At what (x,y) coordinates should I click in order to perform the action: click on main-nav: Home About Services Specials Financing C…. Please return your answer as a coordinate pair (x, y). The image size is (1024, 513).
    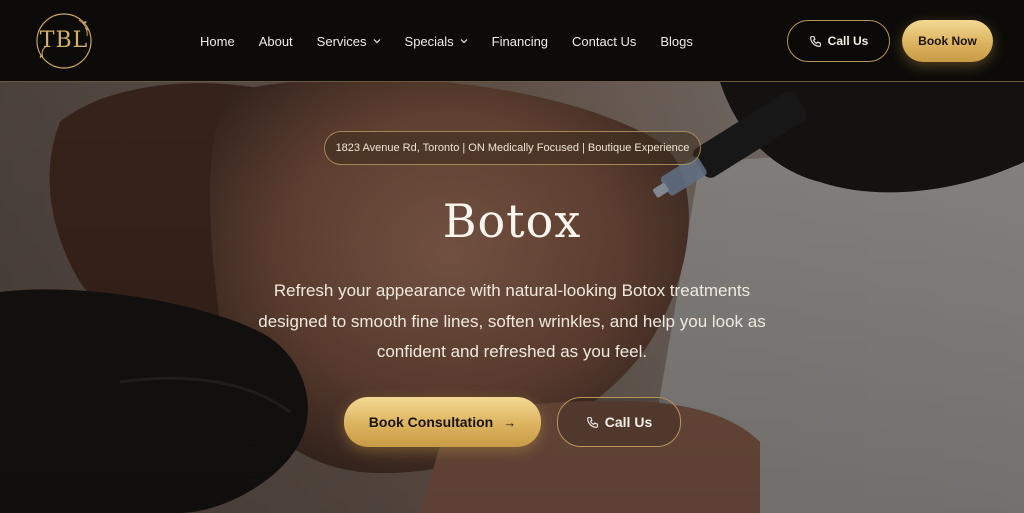
    Looking at the image, I should click on (458, 41).